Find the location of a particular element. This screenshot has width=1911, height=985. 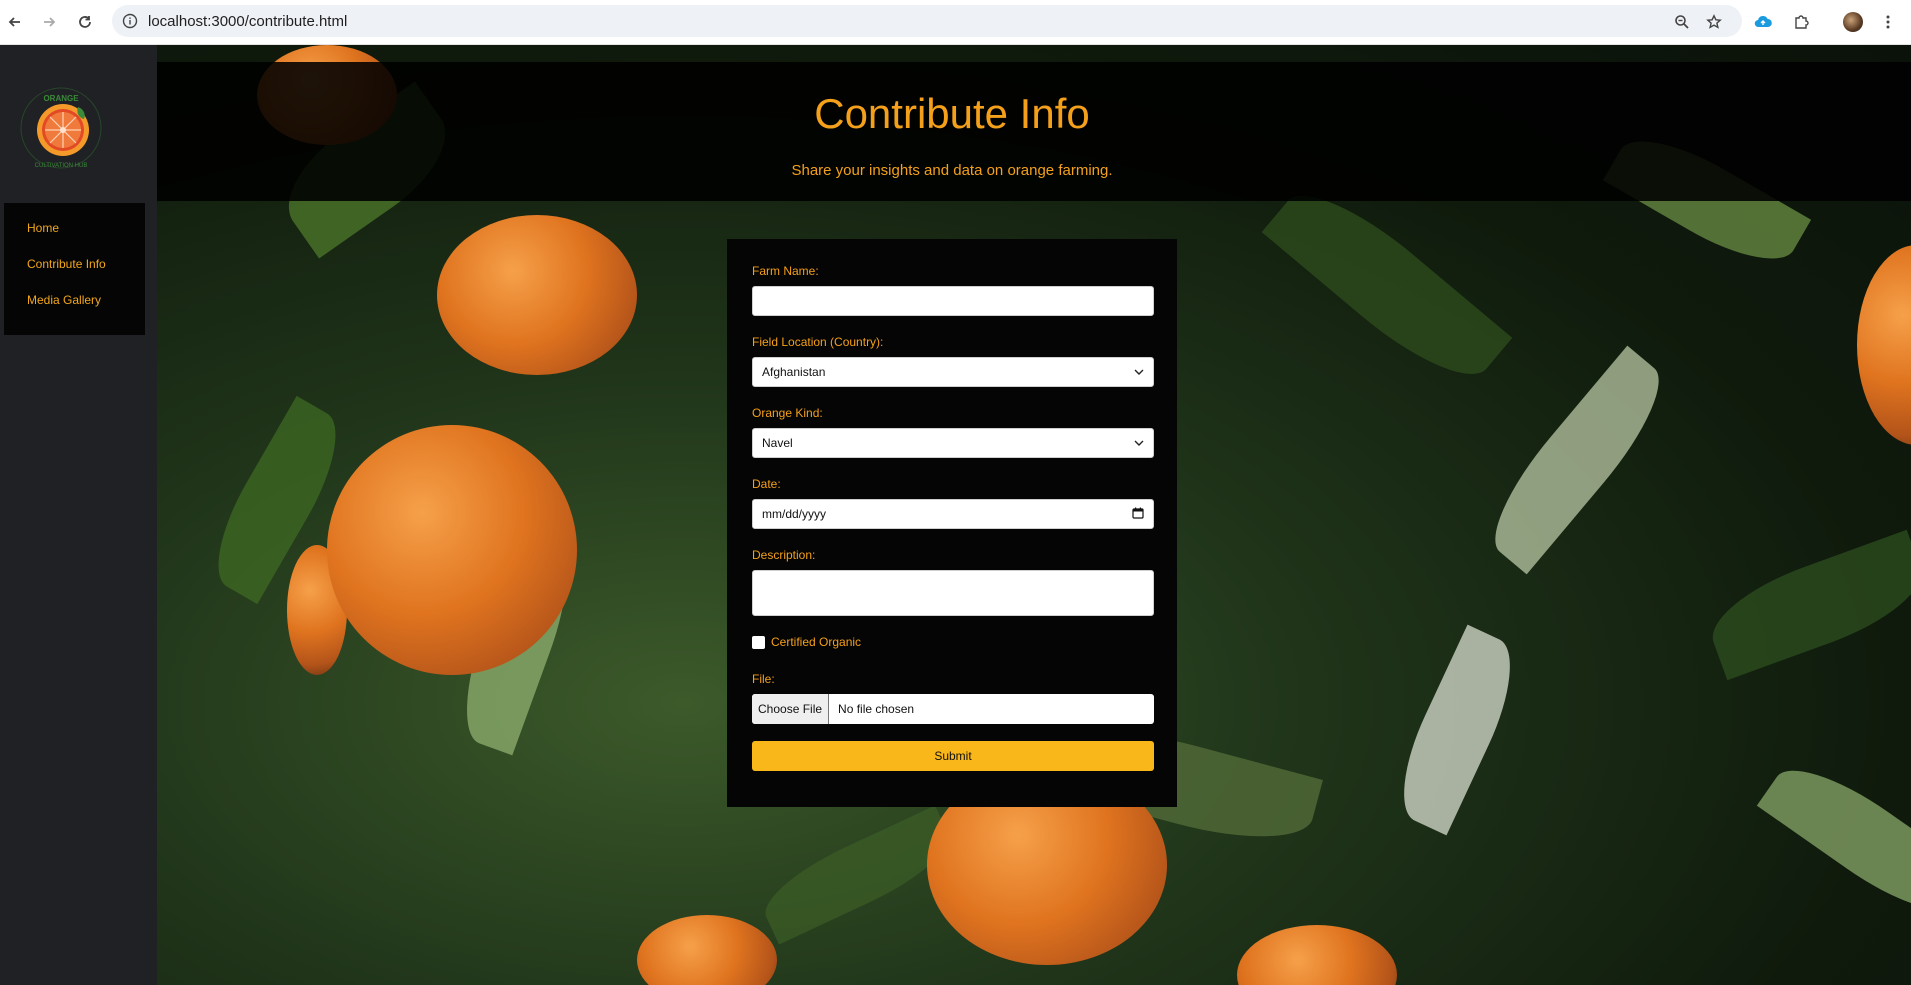

side-nav: Home Contribute Info Media Gallery is located at coordinates (74, 269).